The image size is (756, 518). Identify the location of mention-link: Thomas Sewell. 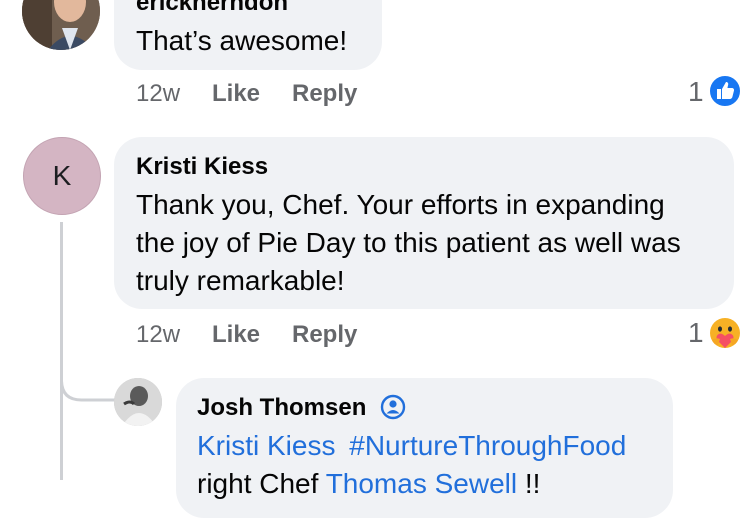
(421, 483).